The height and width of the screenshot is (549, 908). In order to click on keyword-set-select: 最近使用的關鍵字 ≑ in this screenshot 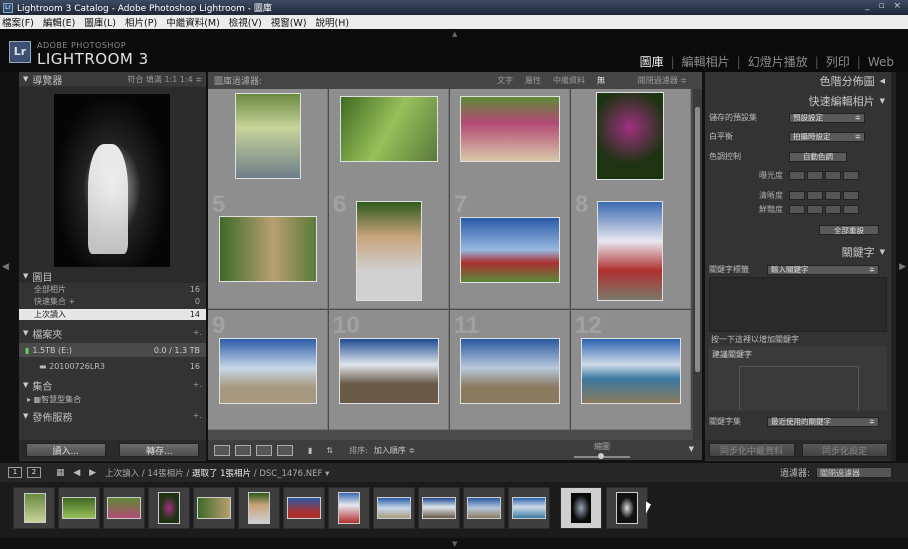, I will do `click(823, 421)`.